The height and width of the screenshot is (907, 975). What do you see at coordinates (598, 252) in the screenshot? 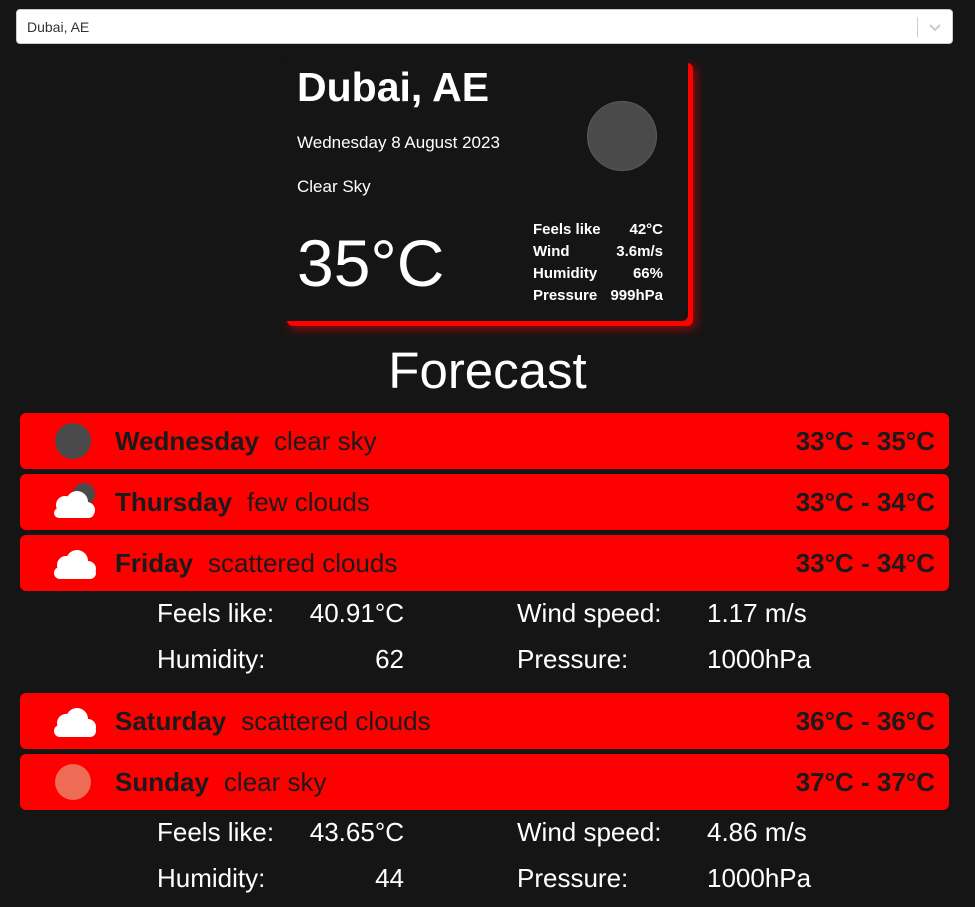
I see `detail-row: Wind 3.6m/s` at bounding box center [598, 252].